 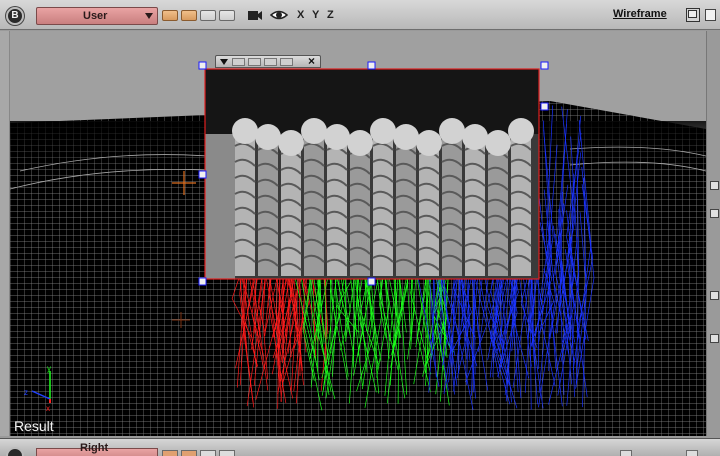 I want to click on svg-text: z, so click(x=26, y=392).